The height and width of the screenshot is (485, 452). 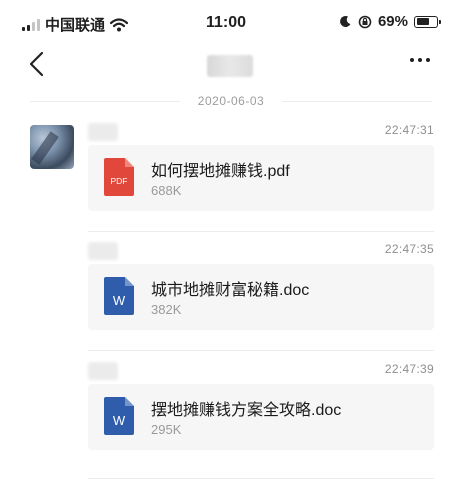 I want to click on file-size: 295K, so click(x=166, y=429).